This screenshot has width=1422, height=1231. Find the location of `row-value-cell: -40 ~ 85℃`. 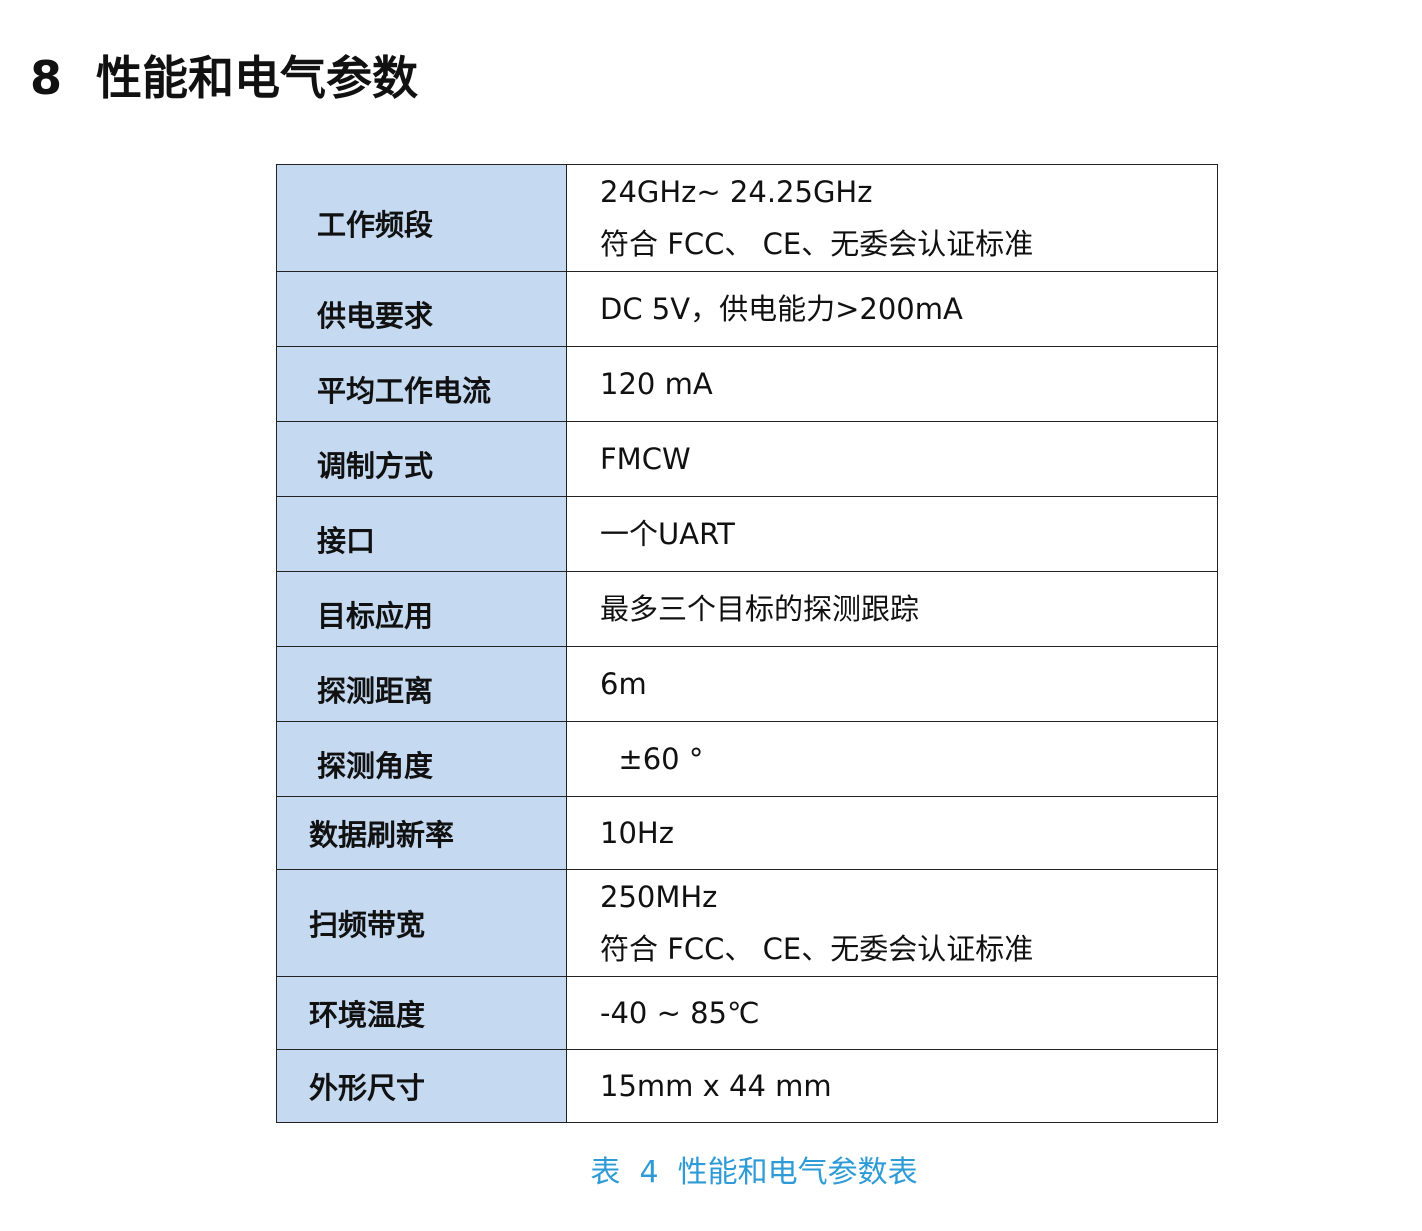

row-value-cell: -40 ~ 85℃ is located at coordinates (892, 1013).